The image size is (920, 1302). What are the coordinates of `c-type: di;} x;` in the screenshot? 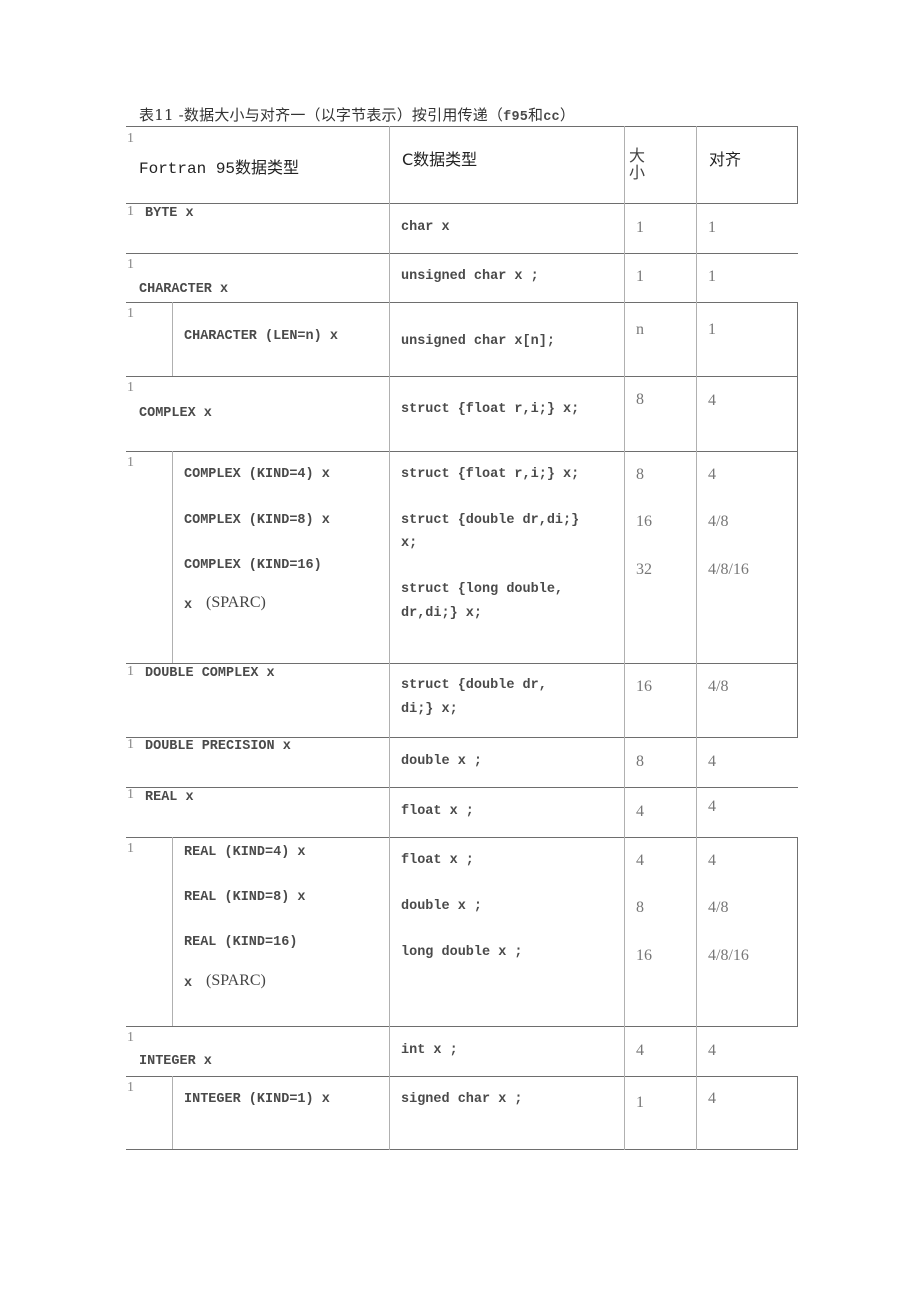 It's located at (429, 709).